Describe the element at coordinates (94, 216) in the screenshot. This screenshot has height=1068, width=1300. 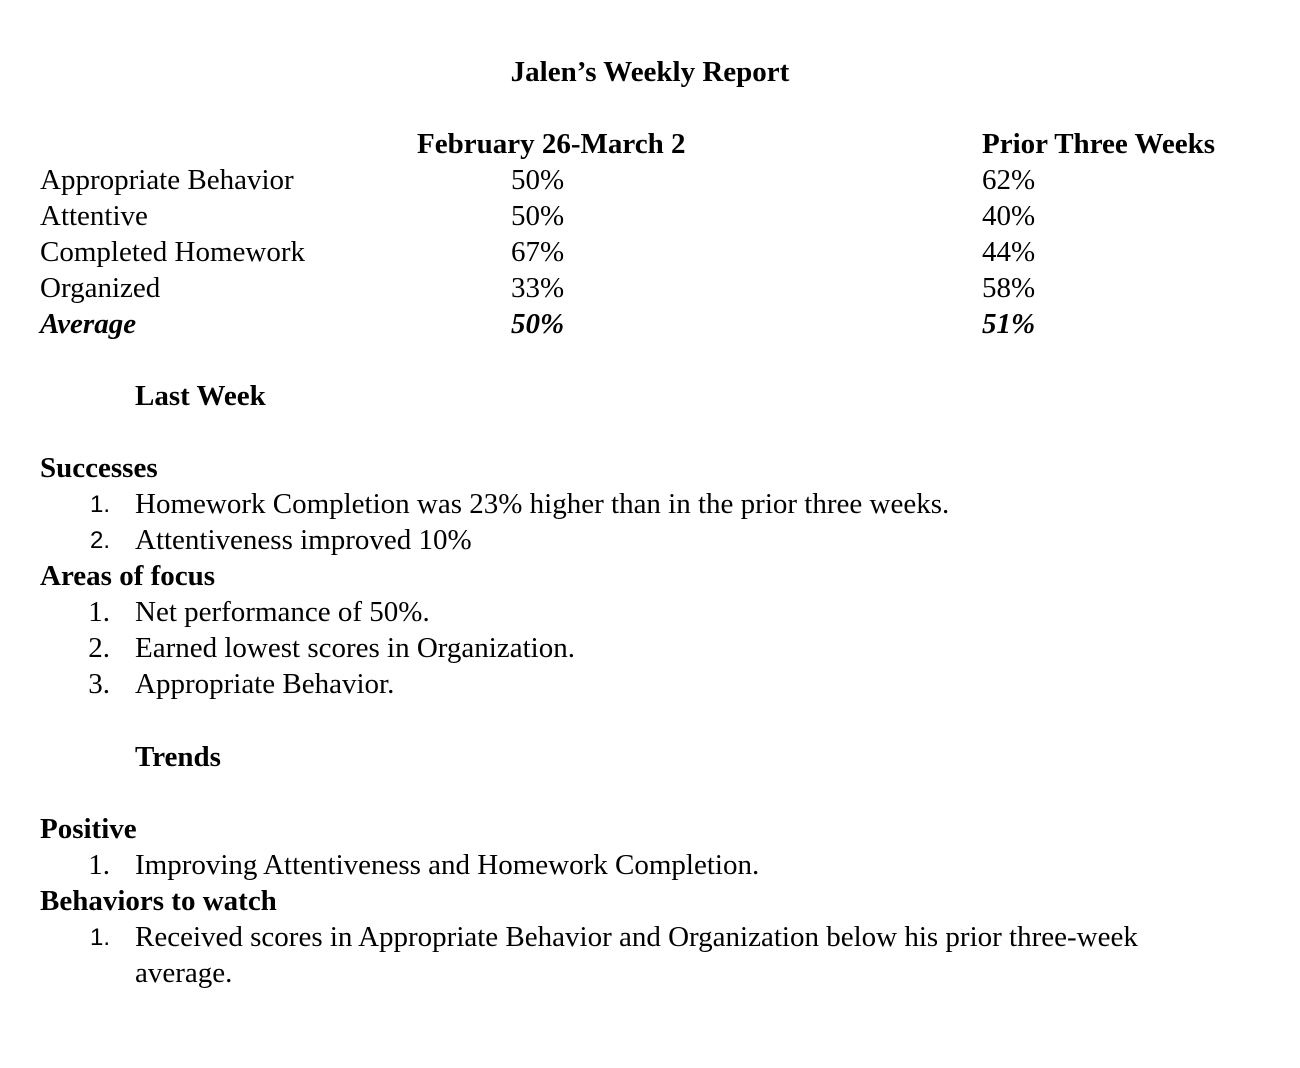
I see `row-label: Attentive` at that location.